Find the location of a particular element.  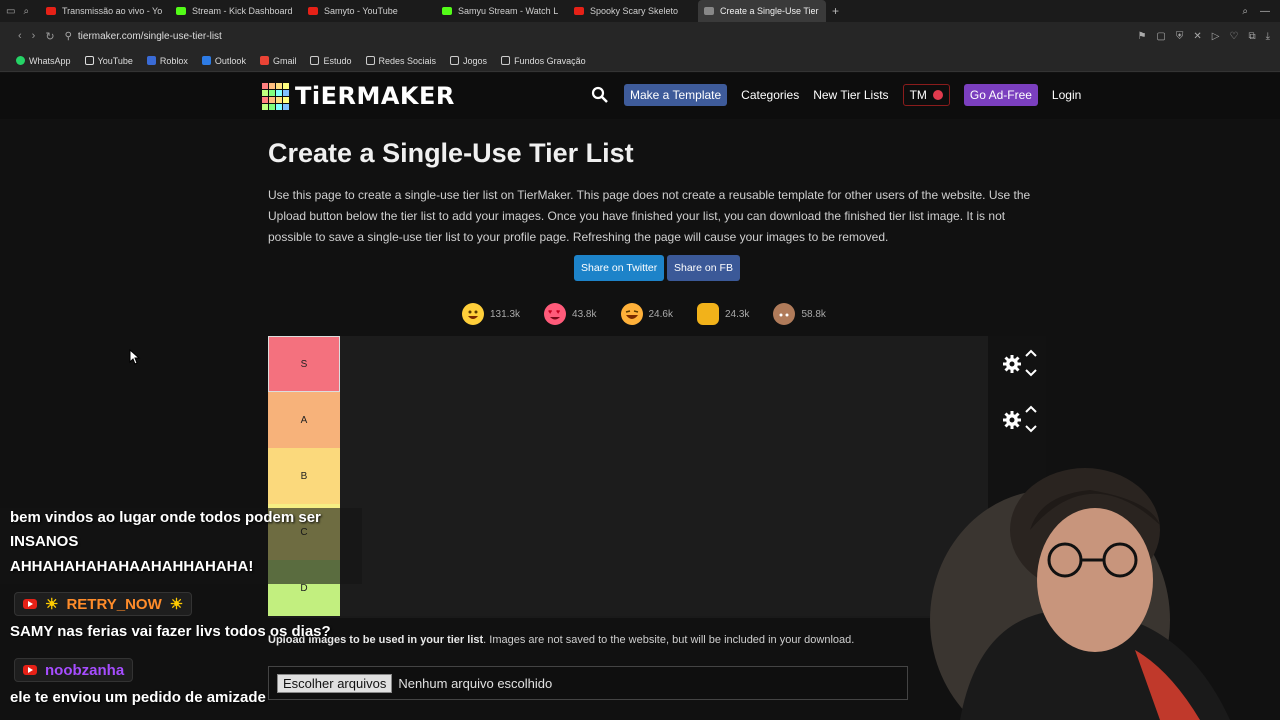

bookmark-fundos-gravacao: Fundos Gravação is located at coordinates (543, 61).